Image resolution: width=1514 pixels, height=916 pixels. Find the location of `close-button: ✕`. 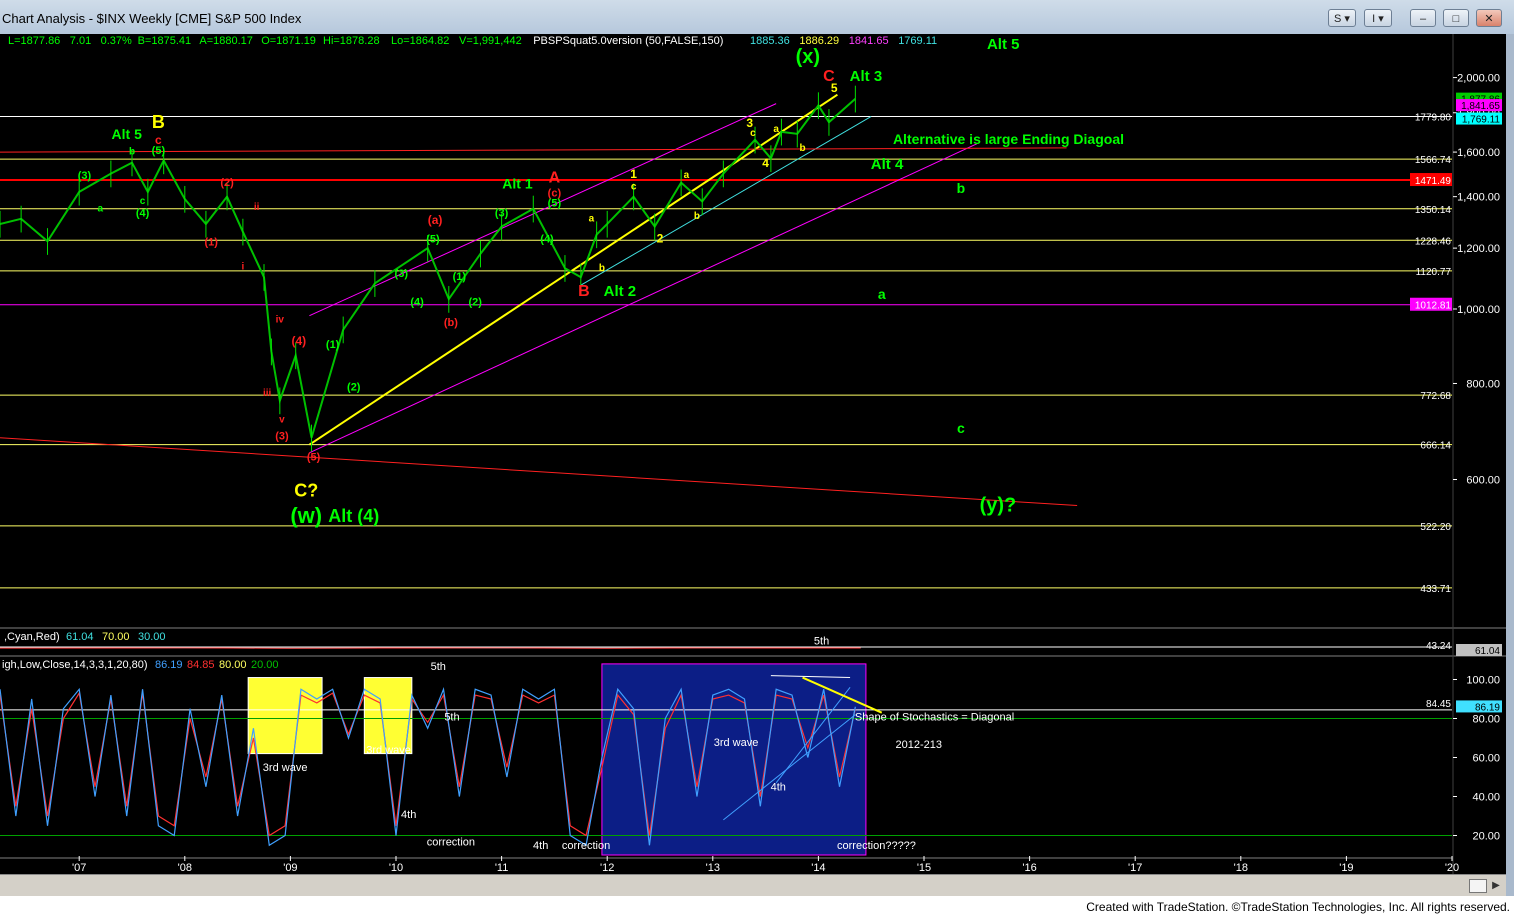

close-button: ✕ is located at coordinates (1489, 18).